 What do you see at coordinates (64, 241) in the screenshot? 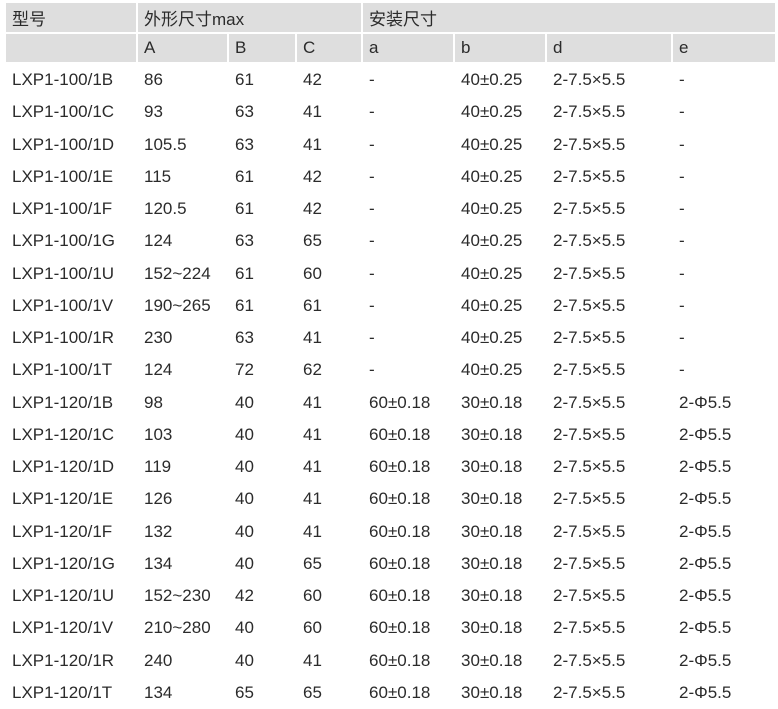
I see `cell-model: LXP1-100/1G` at bounding box center [64, 241].